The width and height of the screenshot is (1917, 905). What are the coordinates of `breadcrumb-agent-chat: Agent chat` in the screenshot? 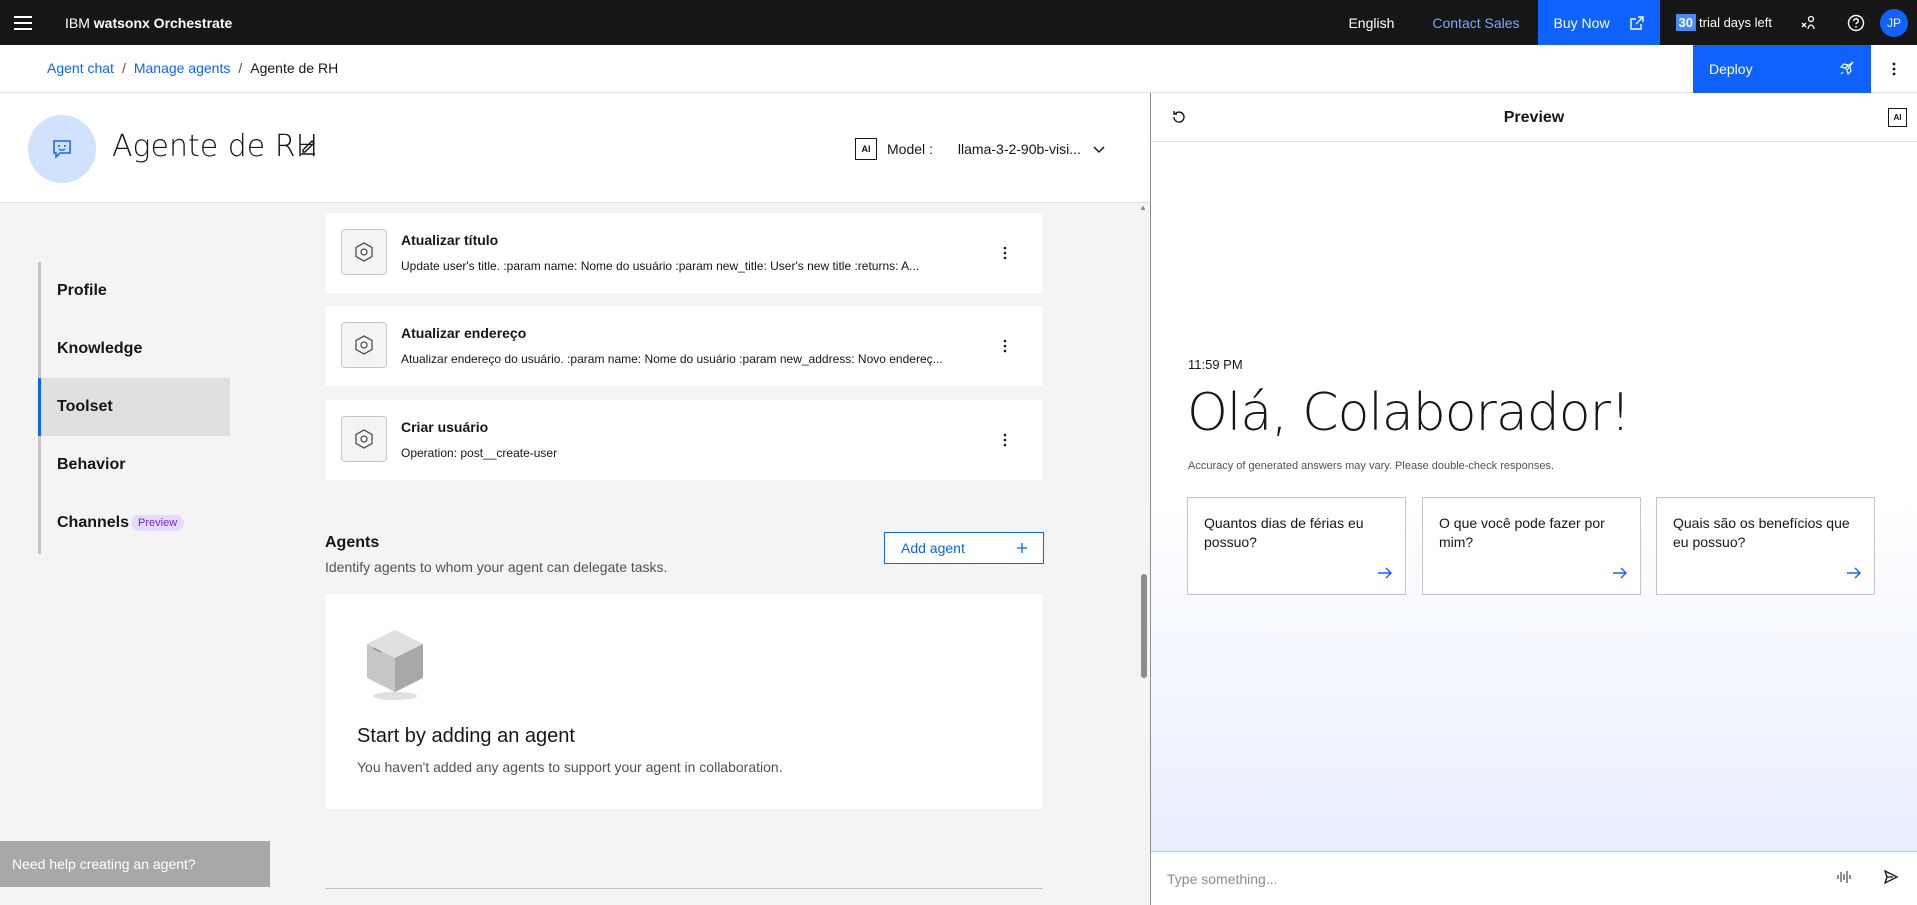 It's located at (80, 68).